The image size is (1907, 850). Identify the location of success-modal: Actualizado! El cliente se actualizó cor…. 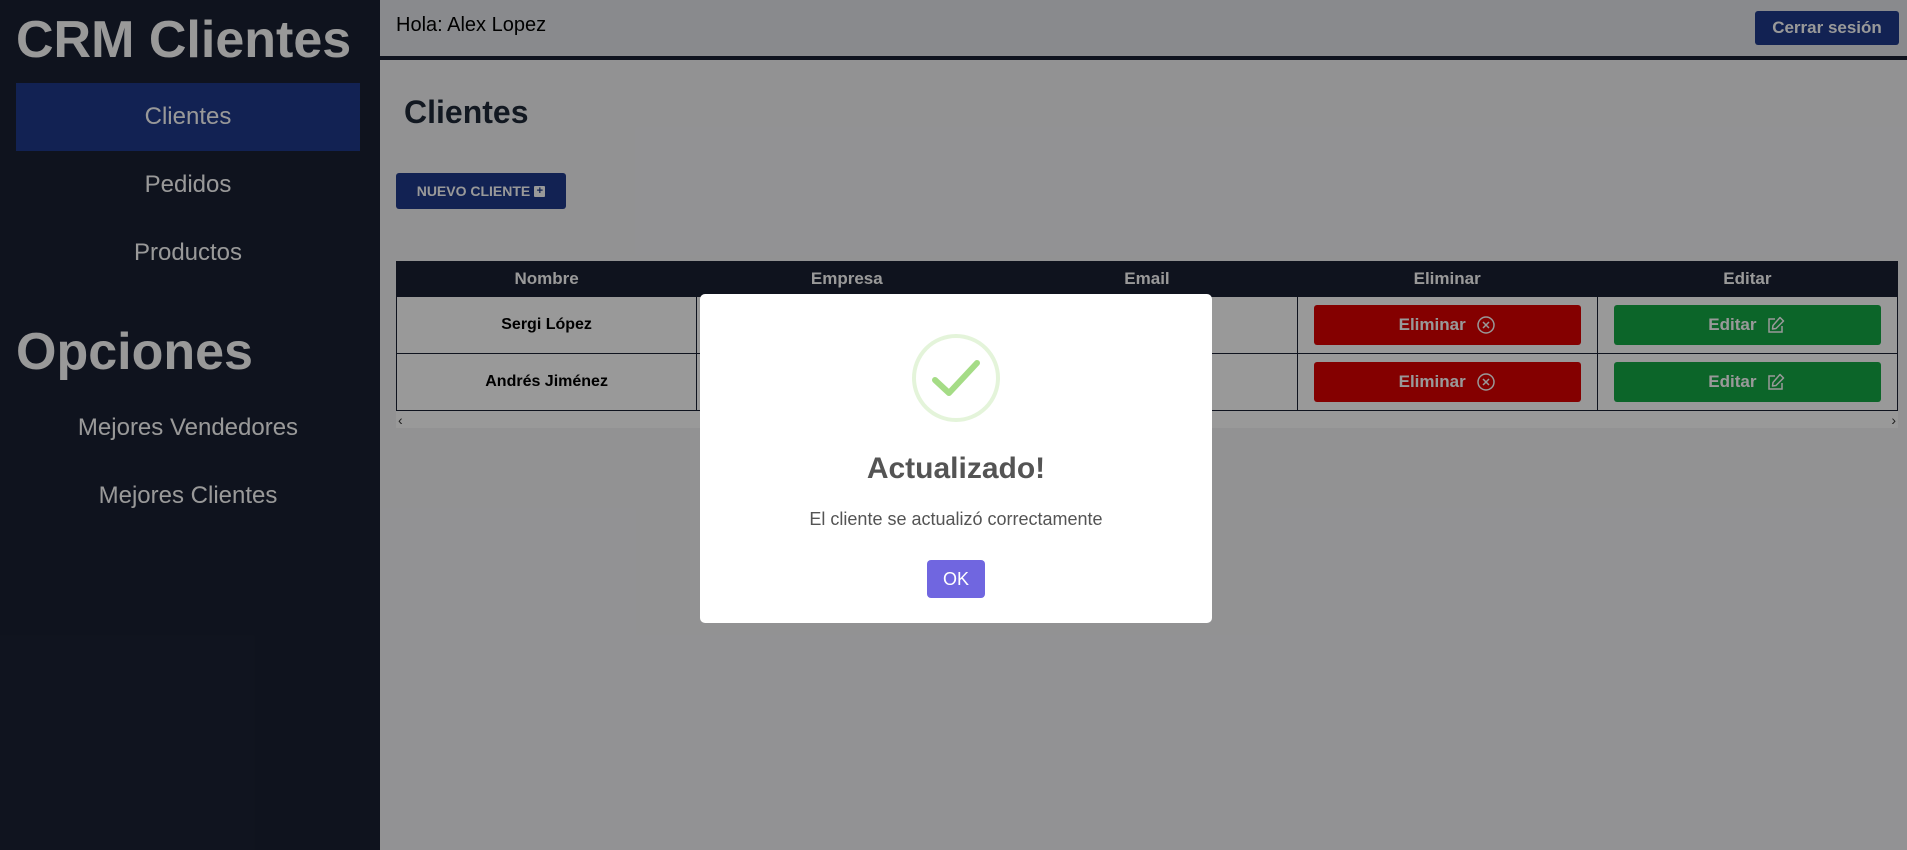
(956, 458).